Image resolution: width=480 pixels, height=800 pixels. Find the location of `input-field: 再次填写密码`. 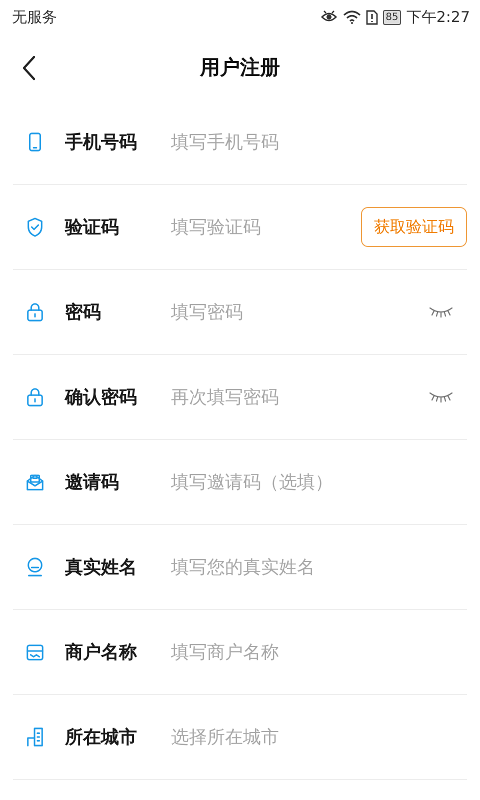

input-field: 再次填写密码 is located at coordinates (300, 397).